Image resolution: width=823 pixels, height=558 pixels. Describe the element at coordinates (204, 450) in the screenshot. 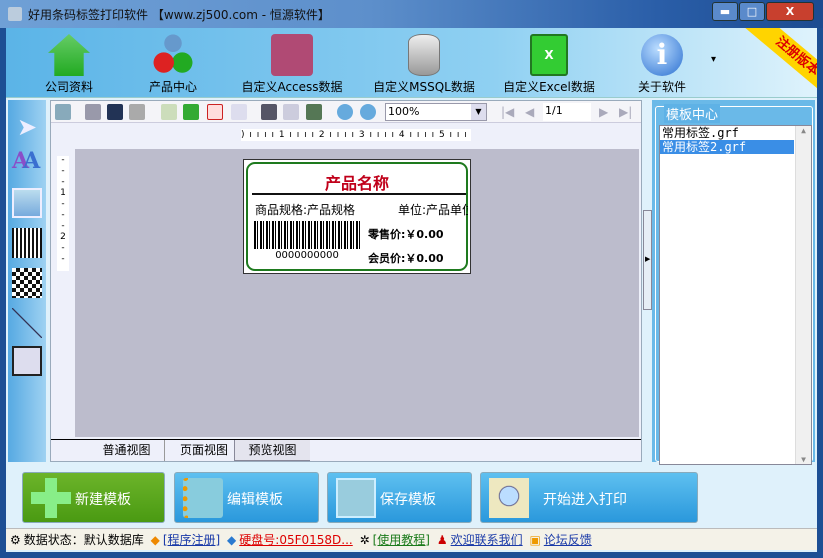

I see `tab-page-view: 页面视图` at that location.